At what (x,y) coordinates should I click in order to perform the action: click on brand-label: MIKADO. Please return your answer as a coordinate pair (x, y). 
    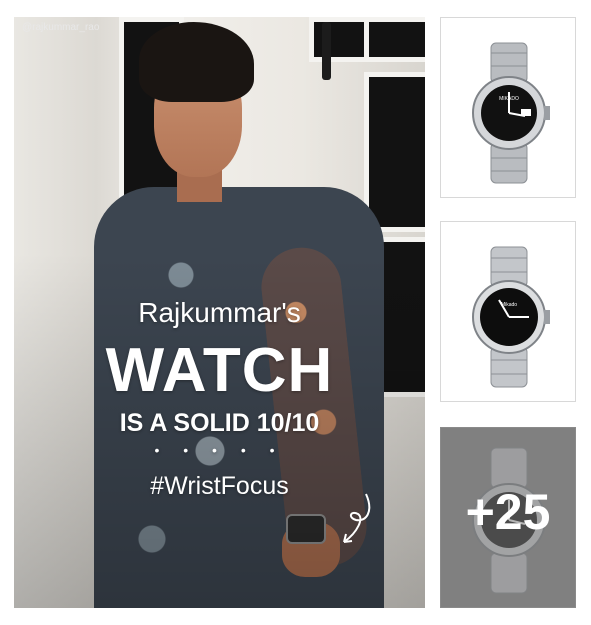
    Looking at the image, I should click on (509, 99).